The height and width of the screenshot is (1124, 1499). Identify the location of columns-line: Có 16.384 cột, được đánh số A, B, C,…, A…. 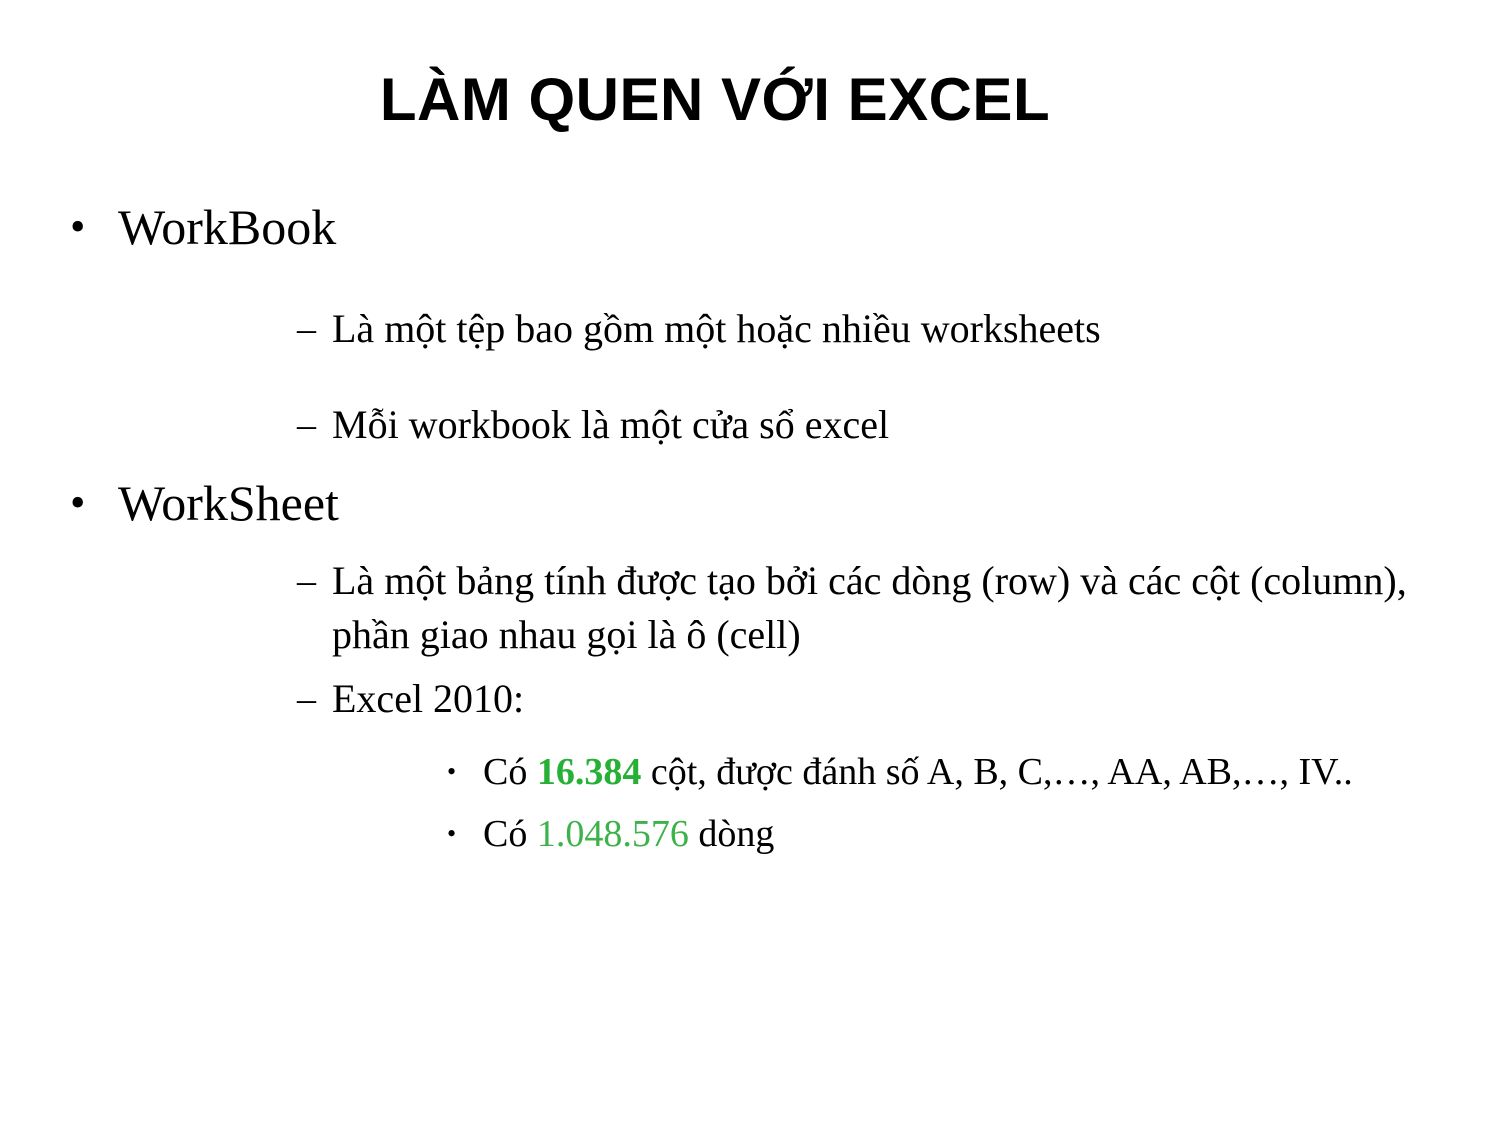
(918, 772).